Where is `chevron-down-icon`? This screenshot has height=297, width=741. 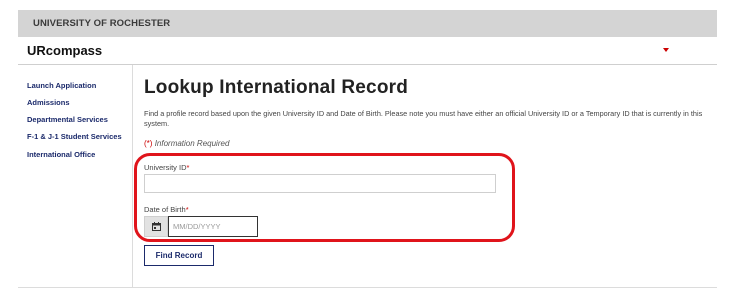 chevron-down-icon is located at coordinates (666, 50).